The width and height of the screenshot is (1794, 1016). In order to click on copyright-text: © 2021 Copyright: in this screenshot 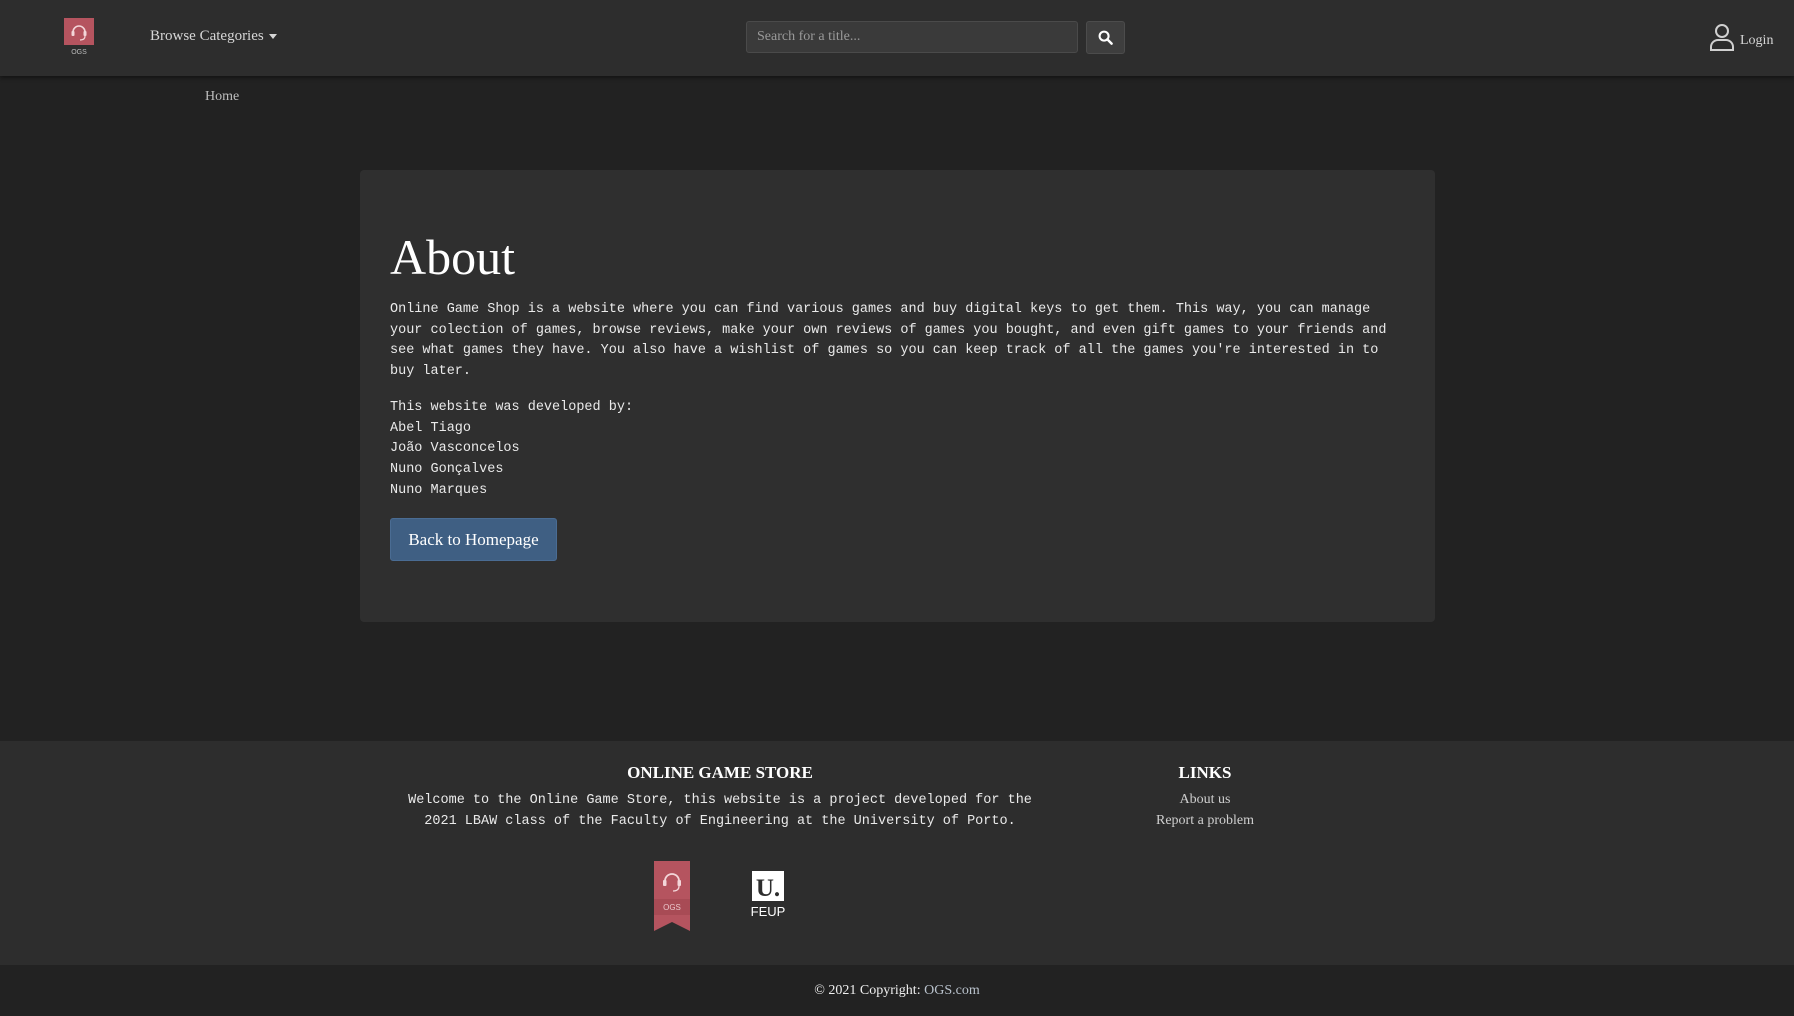, I will do `click(867, 990)`.